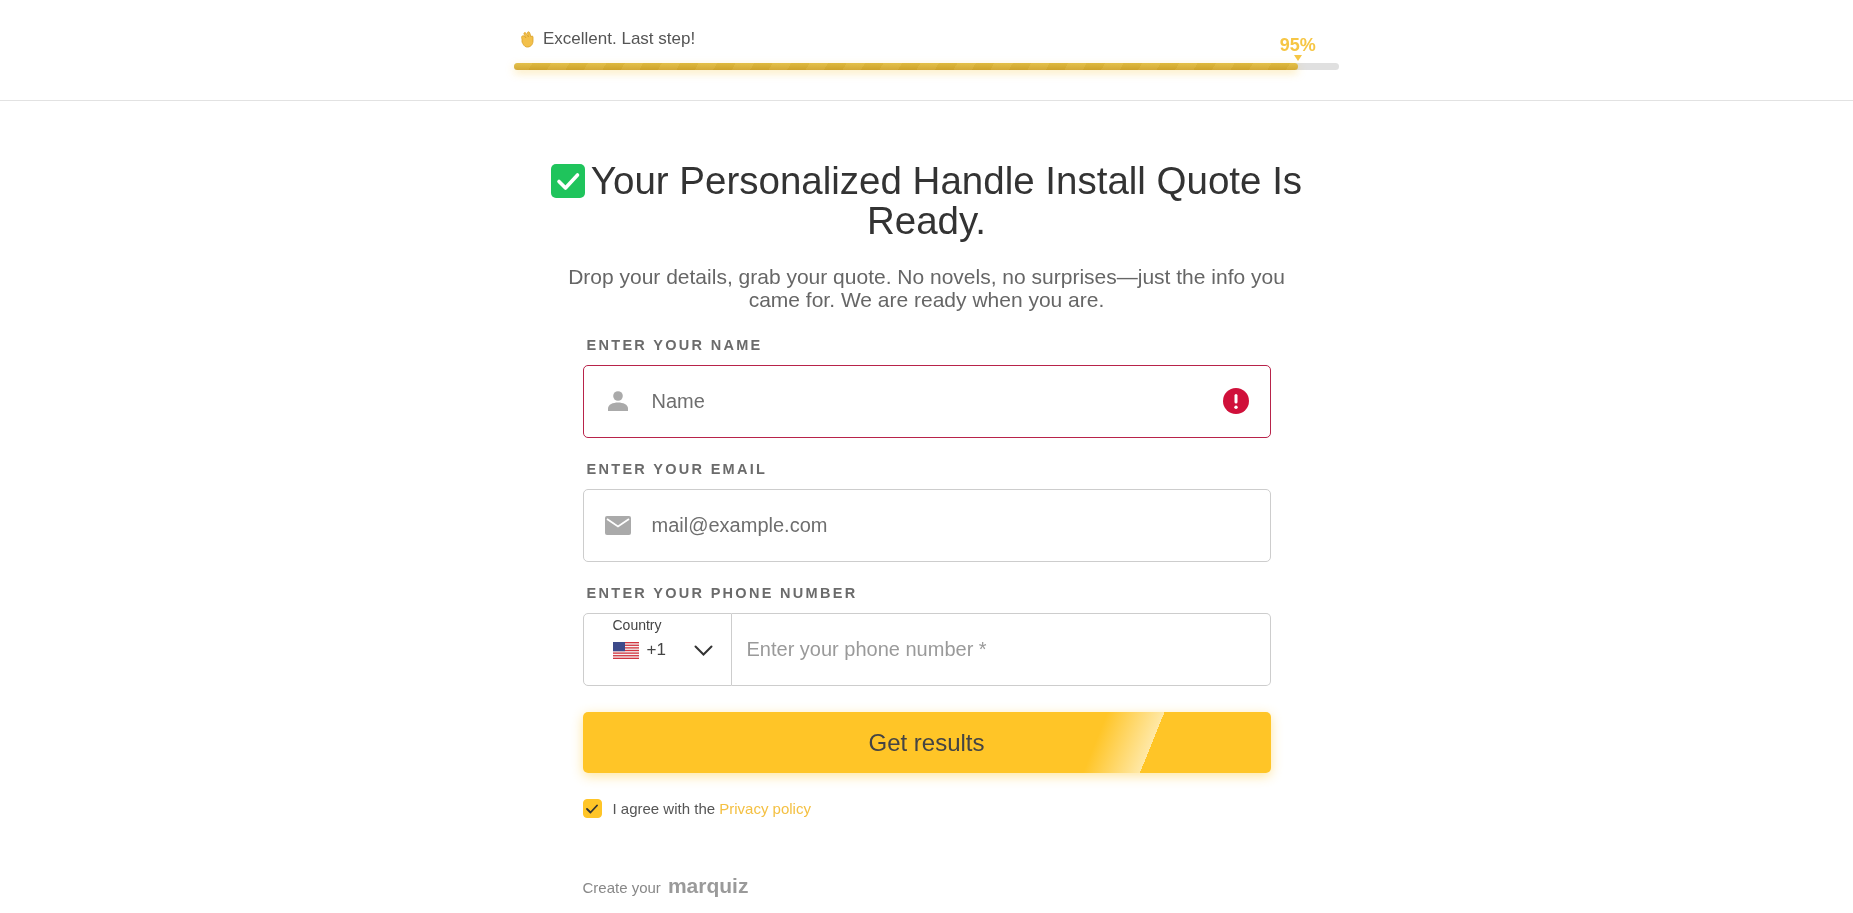 The width and height of the screenshot is (1853, 913). I want to click on progress-percent: 95%, so click(1297, 45).